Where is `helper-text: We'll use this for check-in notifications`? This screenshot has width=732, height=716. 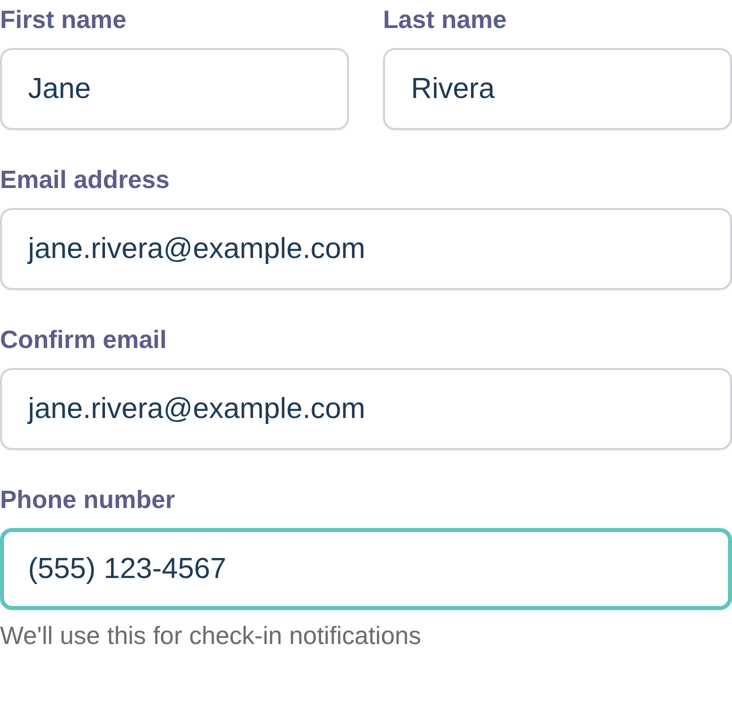 helper-text: We'll use this for check-in notifications is located at coordinates (211, 636).